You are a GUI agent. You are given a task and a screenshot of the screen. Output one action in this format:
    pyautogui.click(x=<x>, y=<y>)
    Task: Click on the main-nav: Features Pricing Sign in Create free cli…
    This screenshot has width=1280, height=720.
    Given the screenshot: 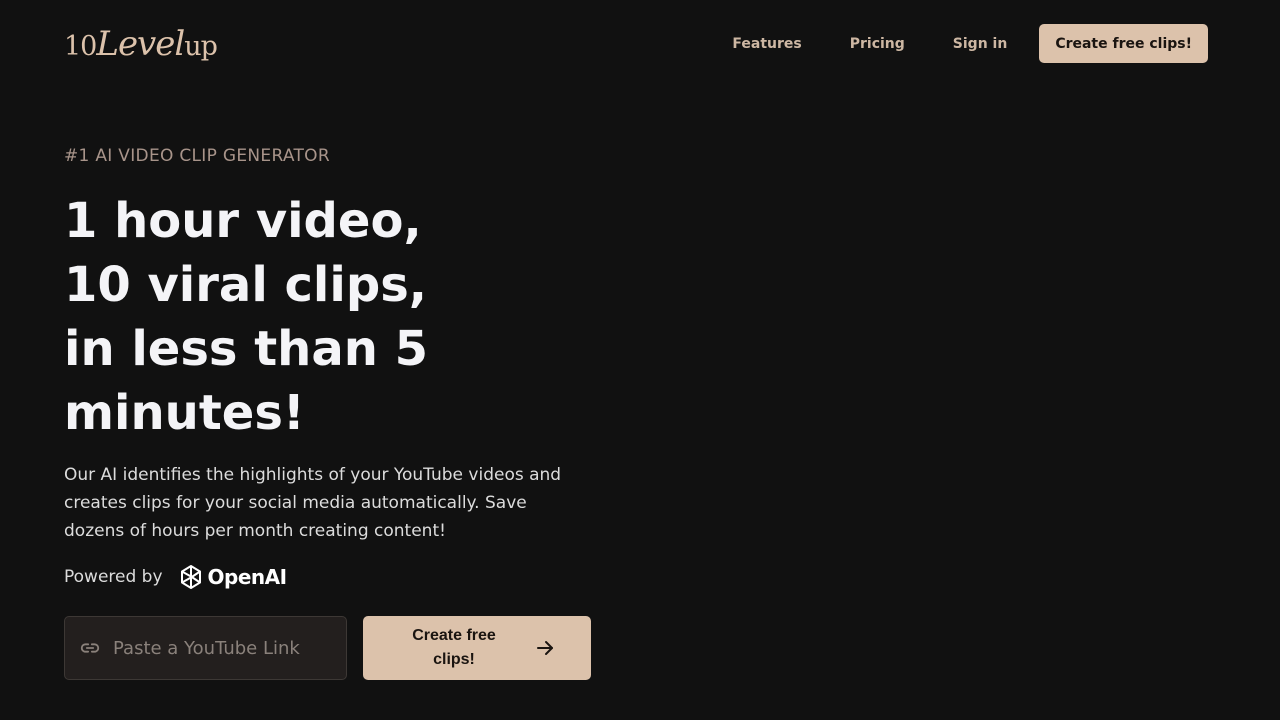 What is the action you would take?
    pyautogui.click(x=958, y=43)
    